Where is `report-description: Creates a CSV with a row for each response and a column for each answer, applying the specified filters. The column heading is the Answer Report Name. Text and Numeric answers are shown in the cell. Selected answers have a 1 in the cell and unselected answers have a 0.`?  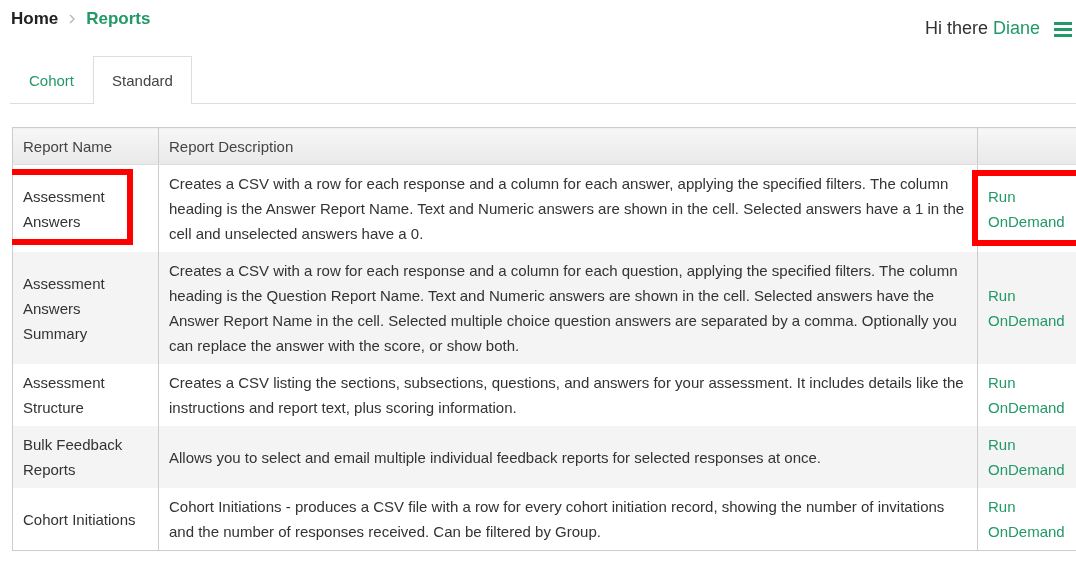
report-description: Creates a CSV with a row for each response and a column for each answer, applying the specified filters. The column heading is the Answer Report Name. Text and Numeric answers are shown in the cell. Selected answers have a 1 in the cell and unselected answers have a 0. is located at coordinates (567, 208).